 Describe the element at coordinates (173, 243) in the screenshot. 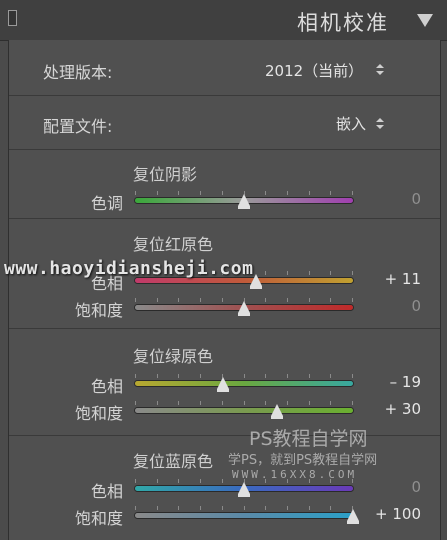

I see `reset-red-primary-link: 复位红原色` at that location.